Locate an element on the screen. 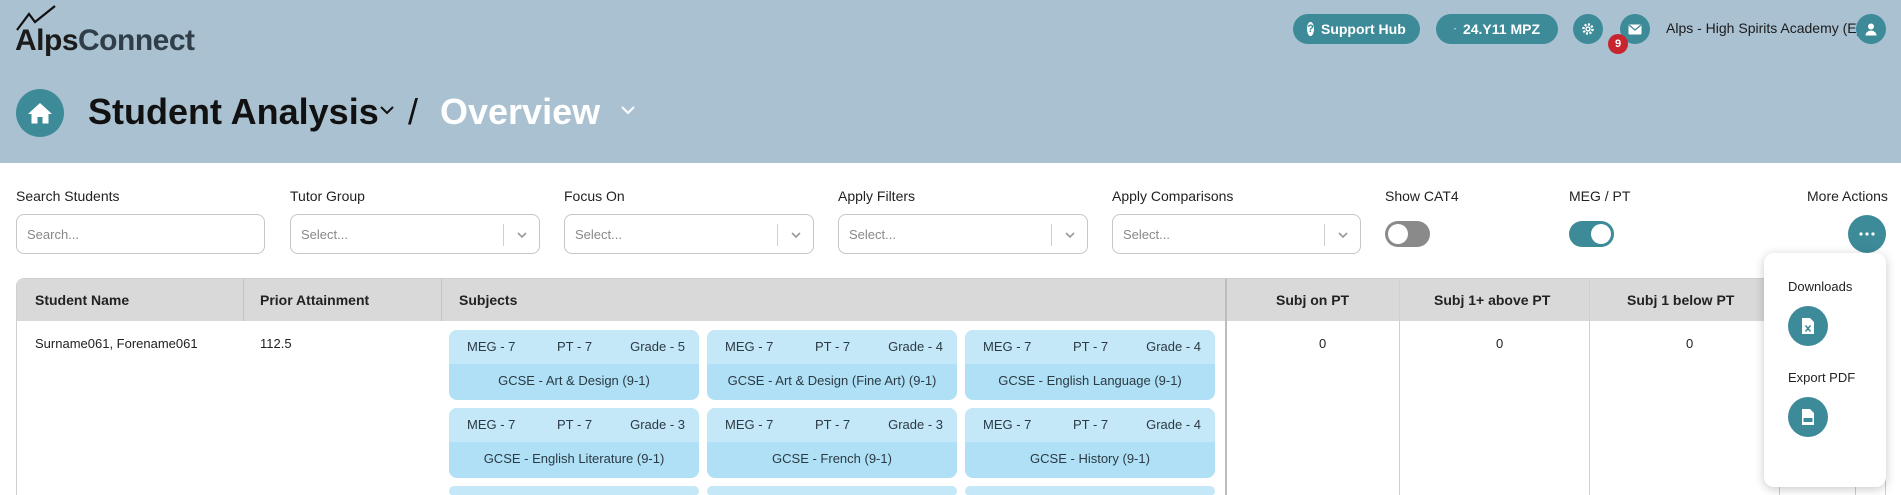 This screenshot has width=1901, height=495. user-menu-button is located at coordinates (1871, 29).